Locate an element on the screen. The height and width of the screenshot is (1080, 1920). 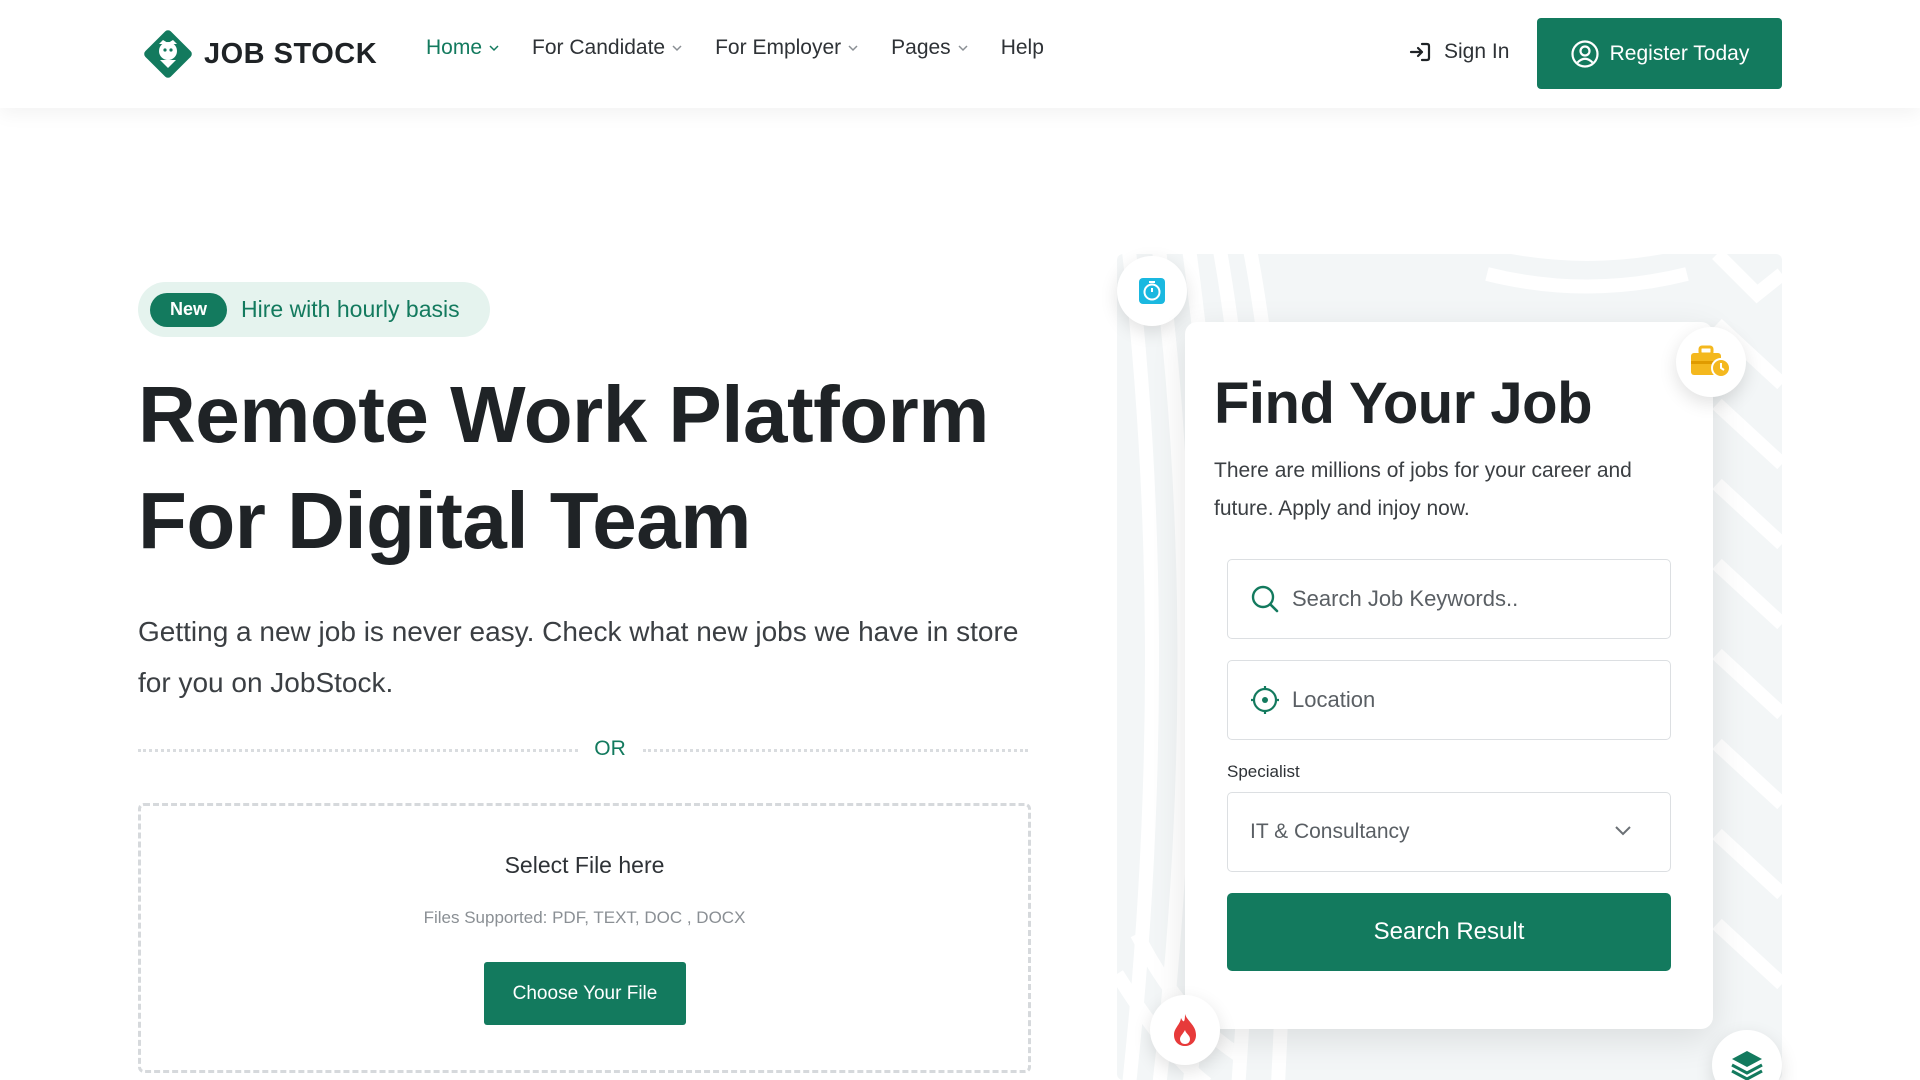
choose-file-button: Choose Your File is located at coordinates (585, 993).